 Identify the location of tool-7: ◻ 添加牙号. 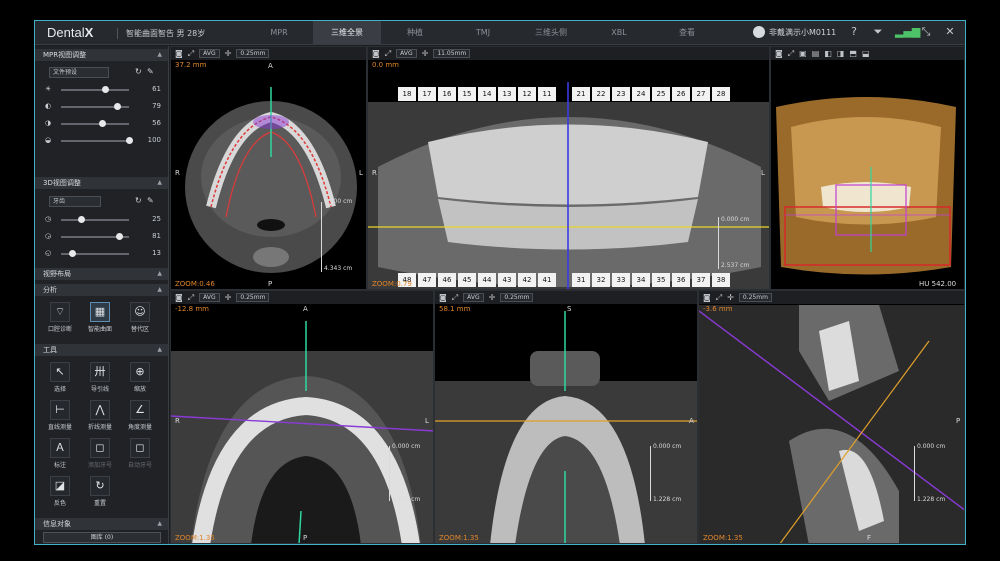
(100, 453).